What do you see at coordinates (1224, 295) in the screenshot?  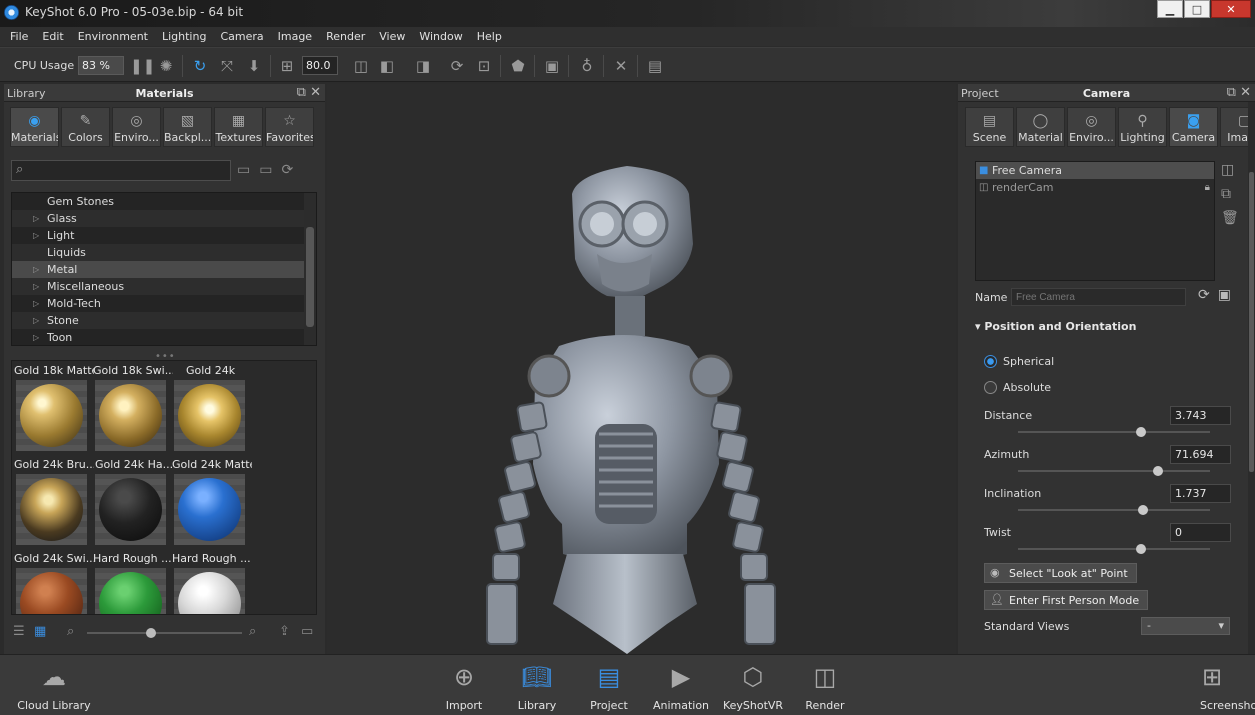 I see `save-icon: ▣` at bounding box center [1224, 295].